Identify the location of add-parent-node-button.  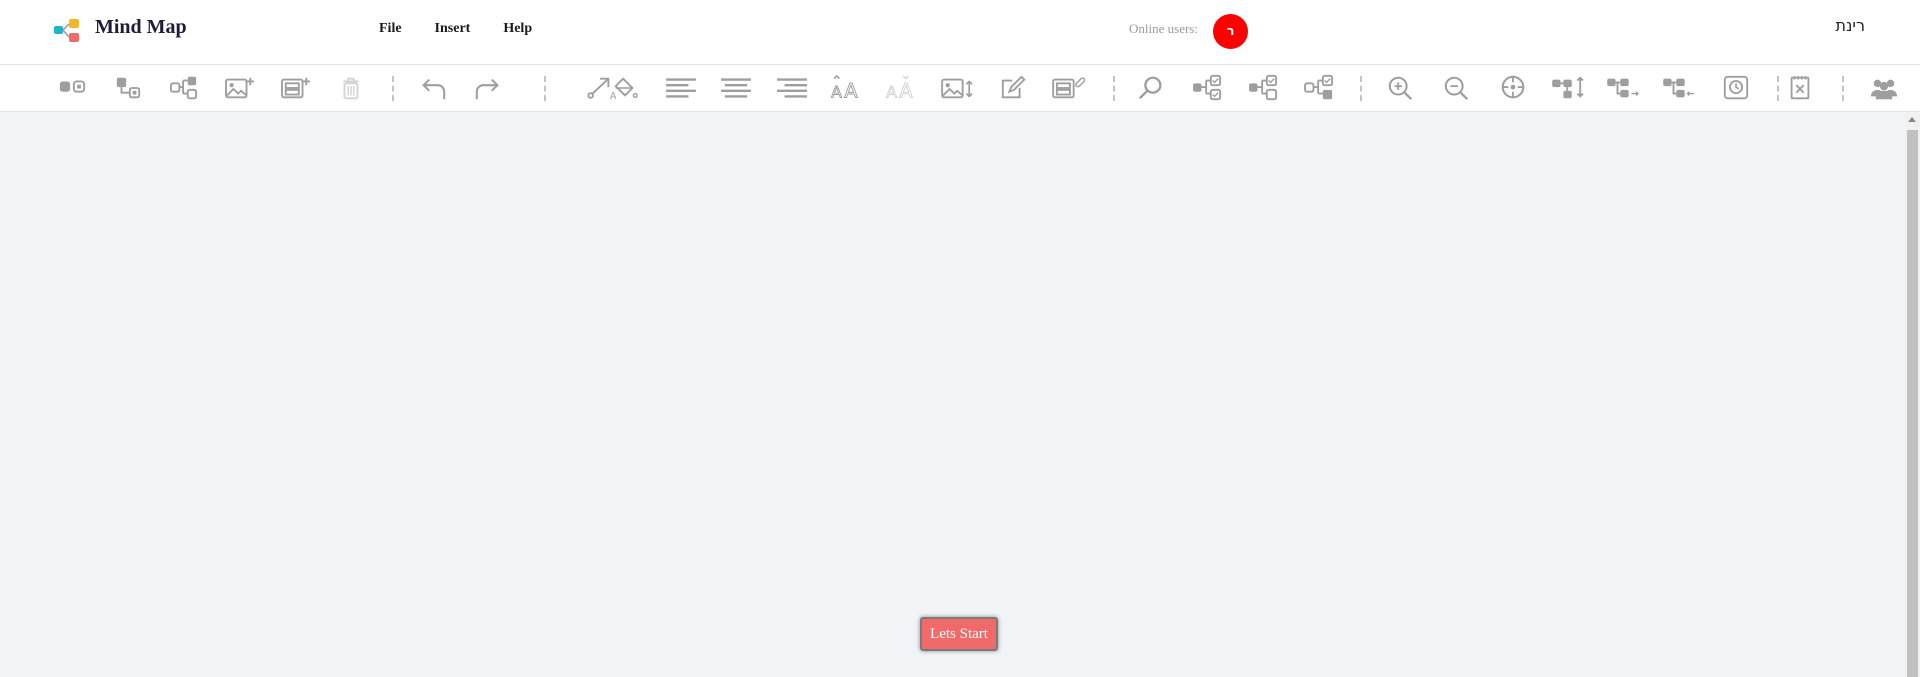
(184, 88).